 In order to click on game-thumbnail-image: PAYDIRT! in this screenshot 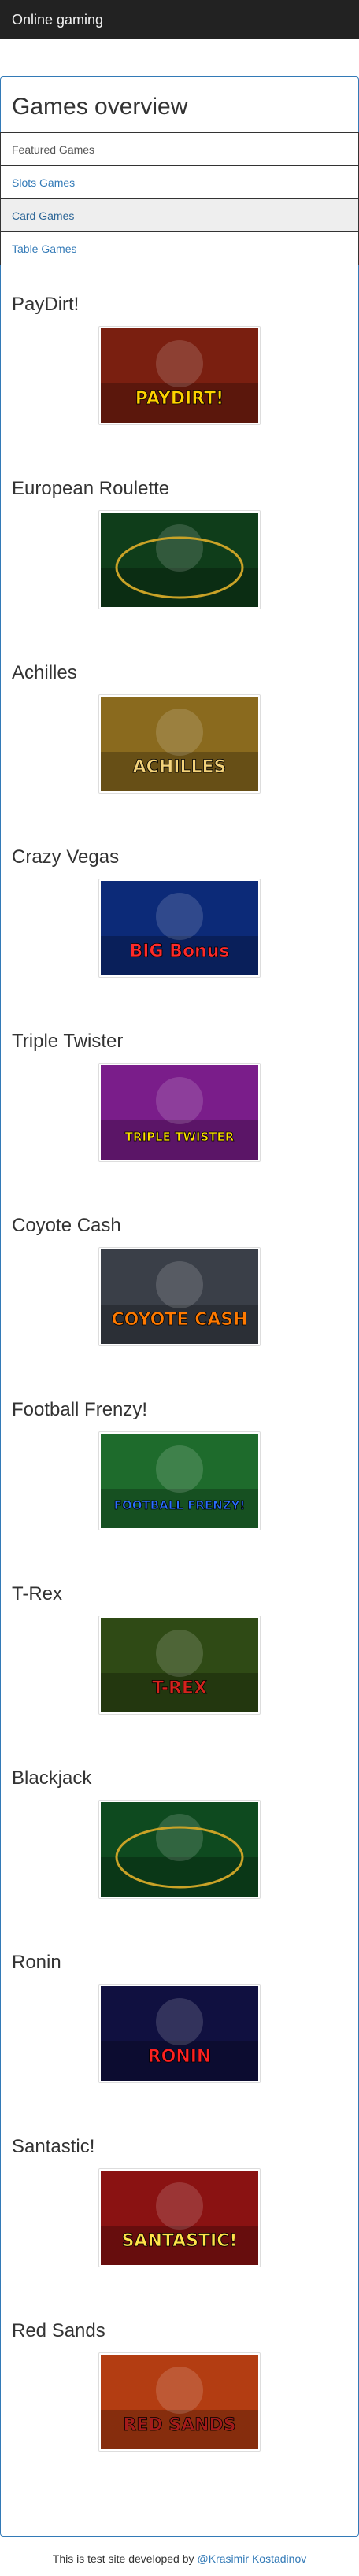, I will do `click(179, 375)`.